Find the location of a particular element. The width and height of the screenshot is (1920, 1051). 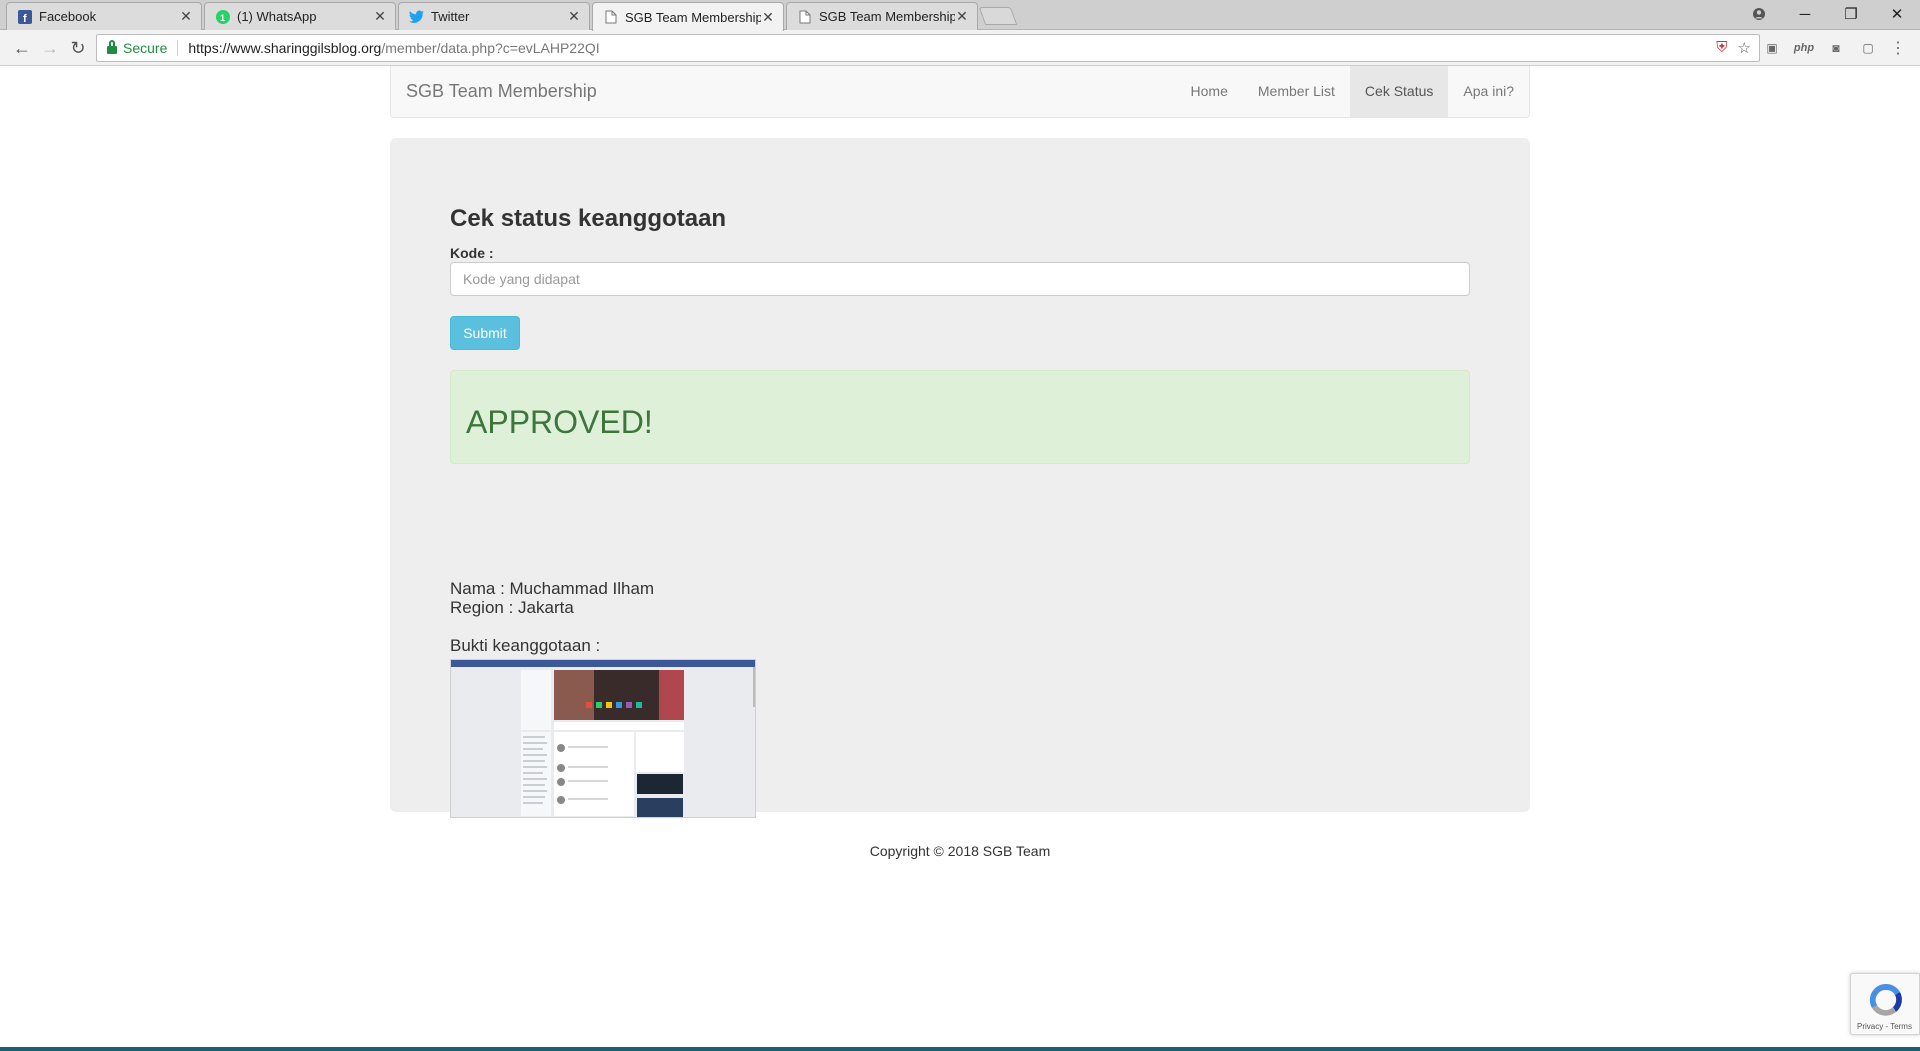

secure-label: Secure is located at coordinates (145, 48).